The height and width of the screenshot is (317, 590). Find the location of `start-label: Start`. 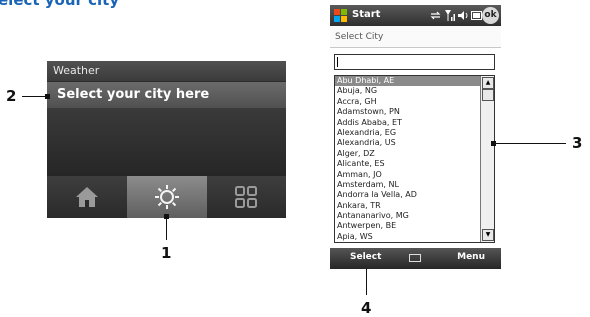

start-label: Start is located at coordinates (366, 14).